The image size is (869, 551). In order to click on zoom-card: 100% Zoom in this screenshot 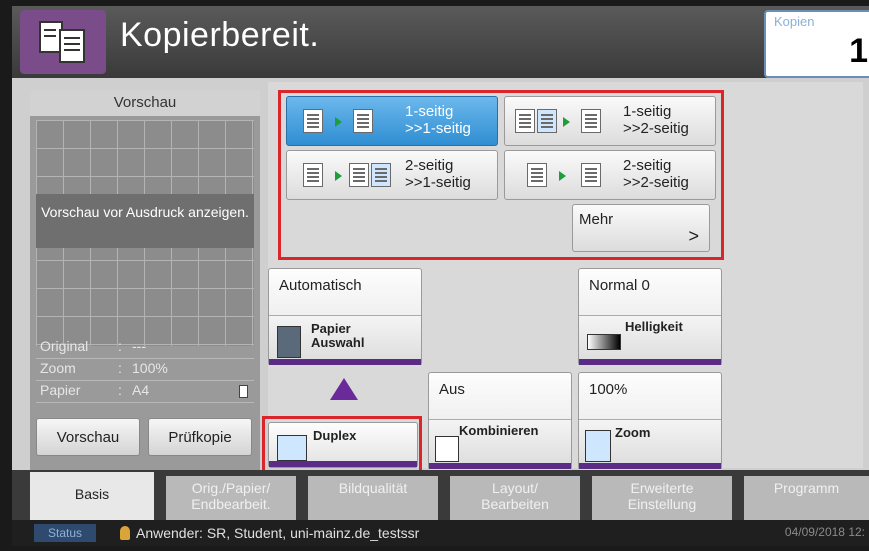, I will do `click(650, 422)`.